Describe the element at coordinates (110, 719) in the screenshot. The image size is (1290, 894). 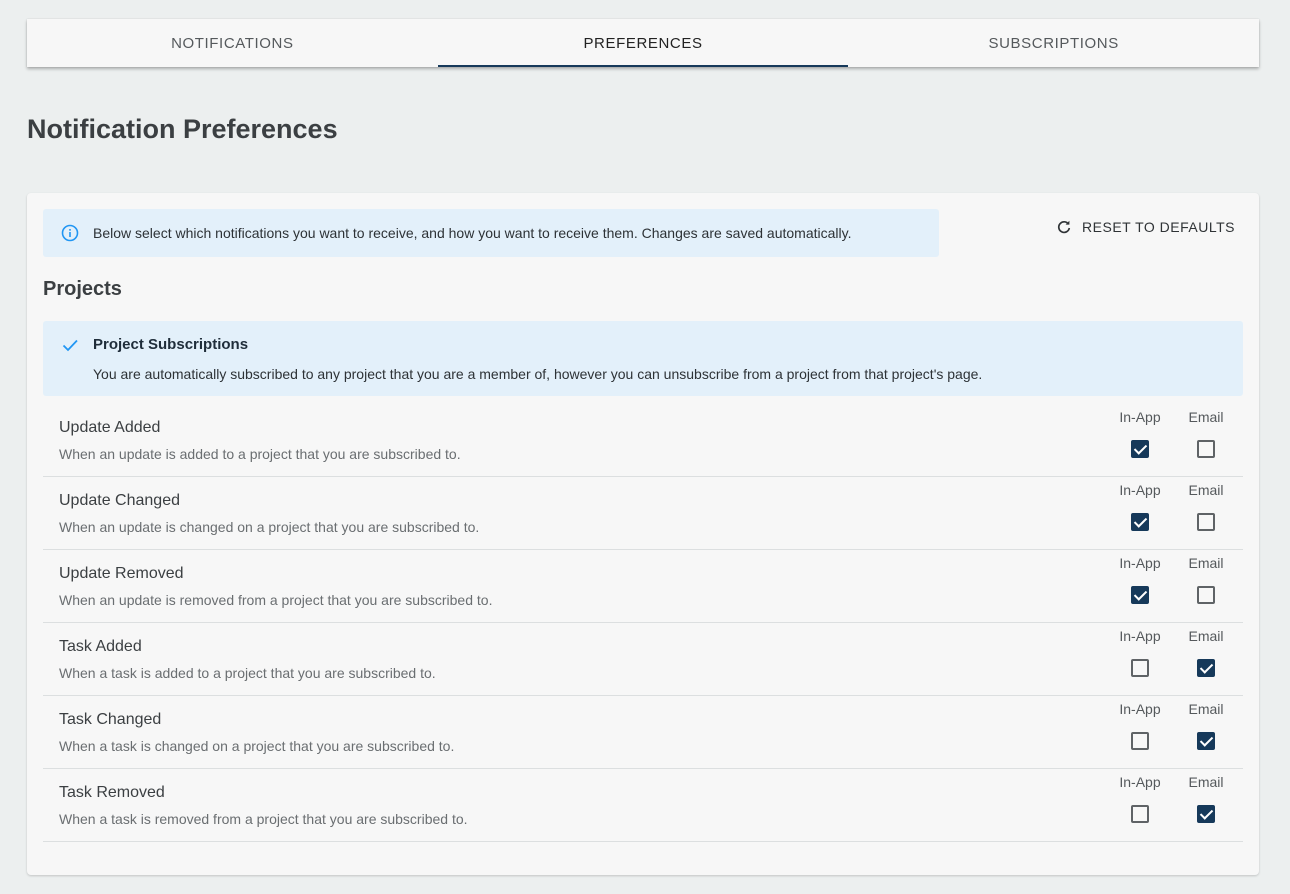
I see `preference-name: Task Changed` at that location.